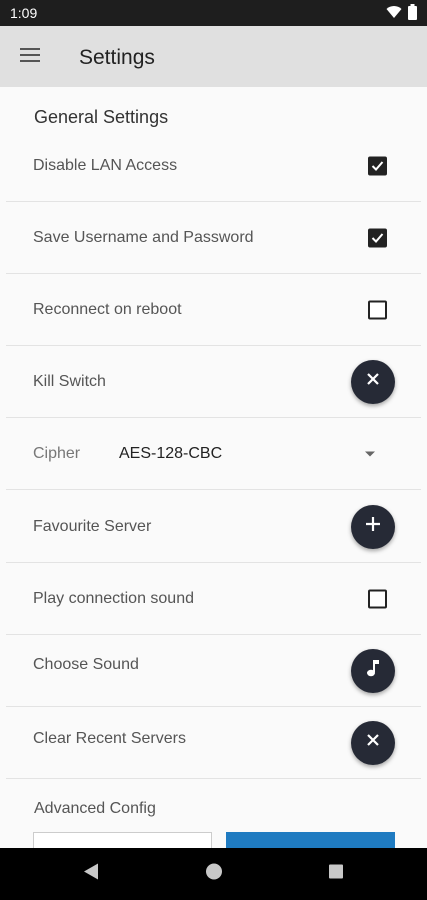 This screenshot has height=900, width=427. What do you see at coordinates (122, 840) in the screenshot?
I see `advanced-config-input` at bounding box center [122, 840].